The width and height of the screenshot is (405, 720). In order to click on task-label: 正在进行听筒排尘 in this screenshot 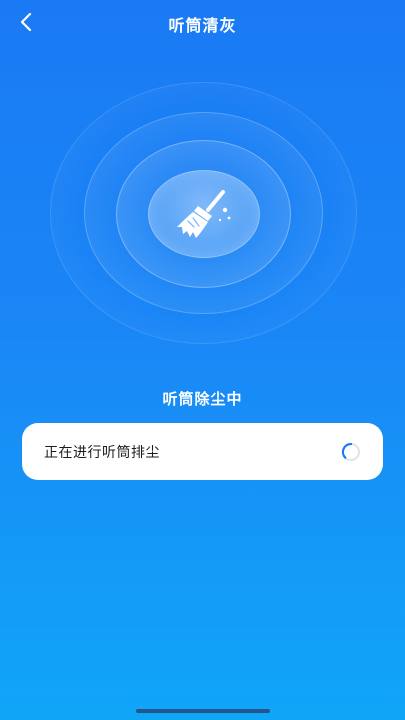, I will do `click(102, 453)`.